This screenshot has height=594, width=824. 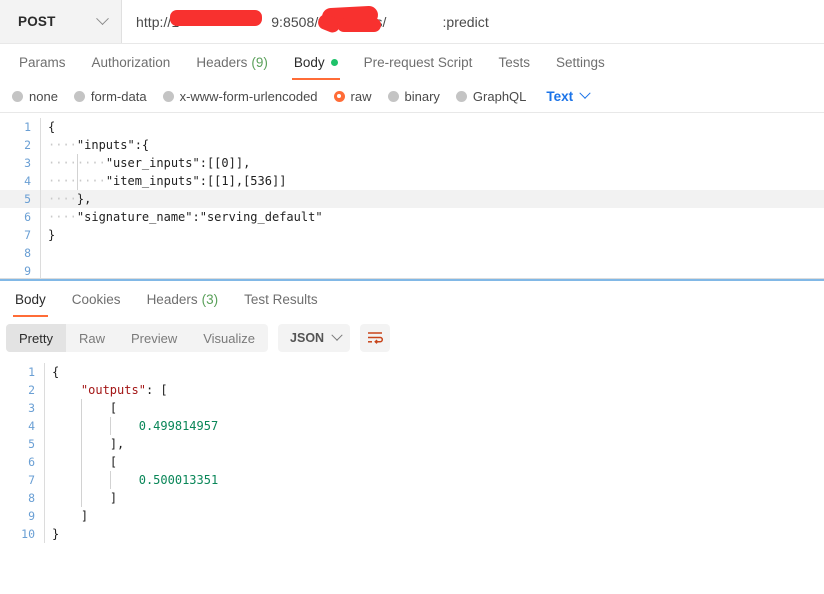 I want to click on code-line: 10}, so click(x=412, y=534).